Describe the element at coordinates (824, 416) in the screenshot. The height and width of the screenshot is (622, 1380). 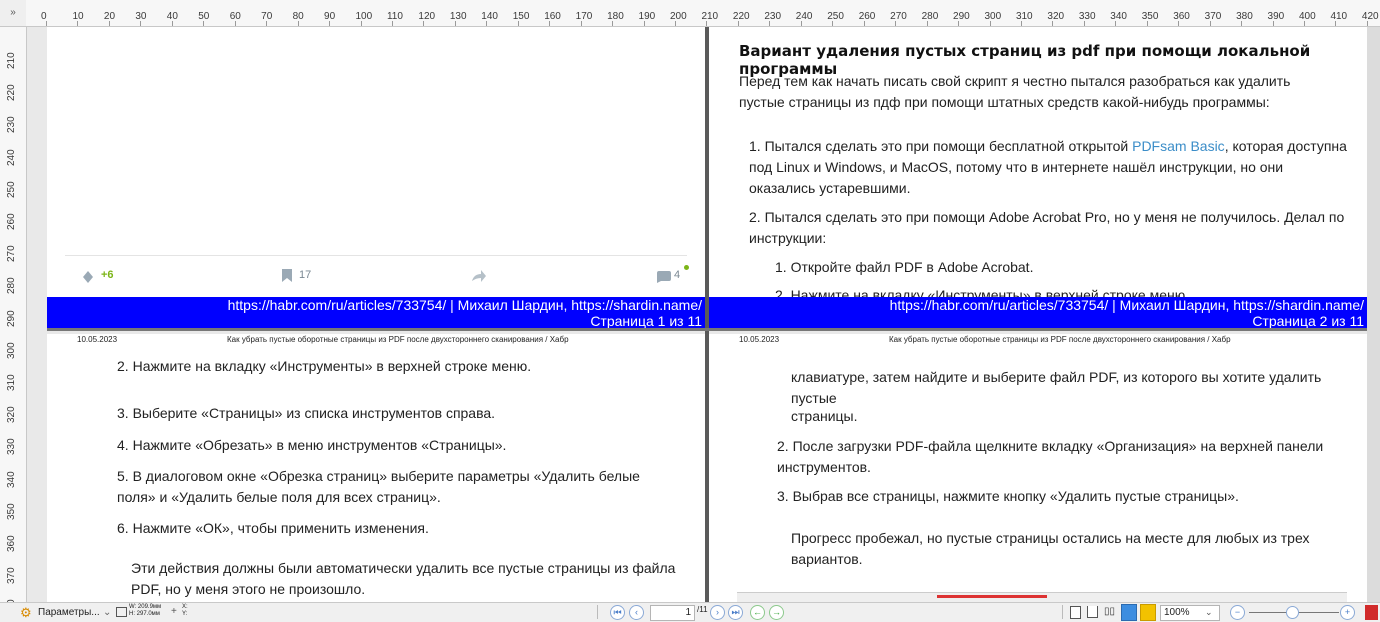
I see `continued-line: страницы.` at that location.